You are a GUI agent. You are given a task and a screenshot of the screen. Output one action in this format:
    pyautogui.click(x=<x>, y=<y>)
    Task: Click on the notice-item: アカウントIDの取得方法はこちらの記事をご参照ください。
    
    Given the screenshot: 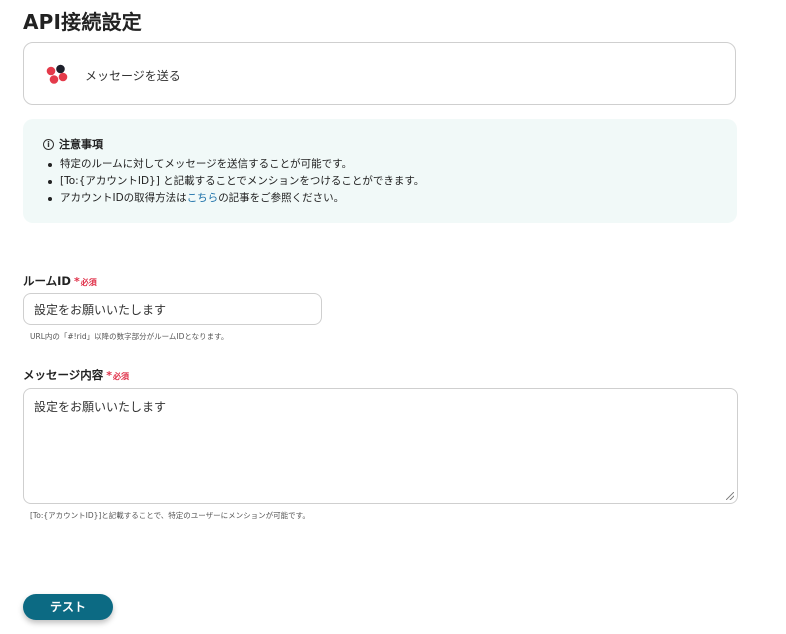 What is the action you would take?
    pyautogui.click(x=392, y=198)
    